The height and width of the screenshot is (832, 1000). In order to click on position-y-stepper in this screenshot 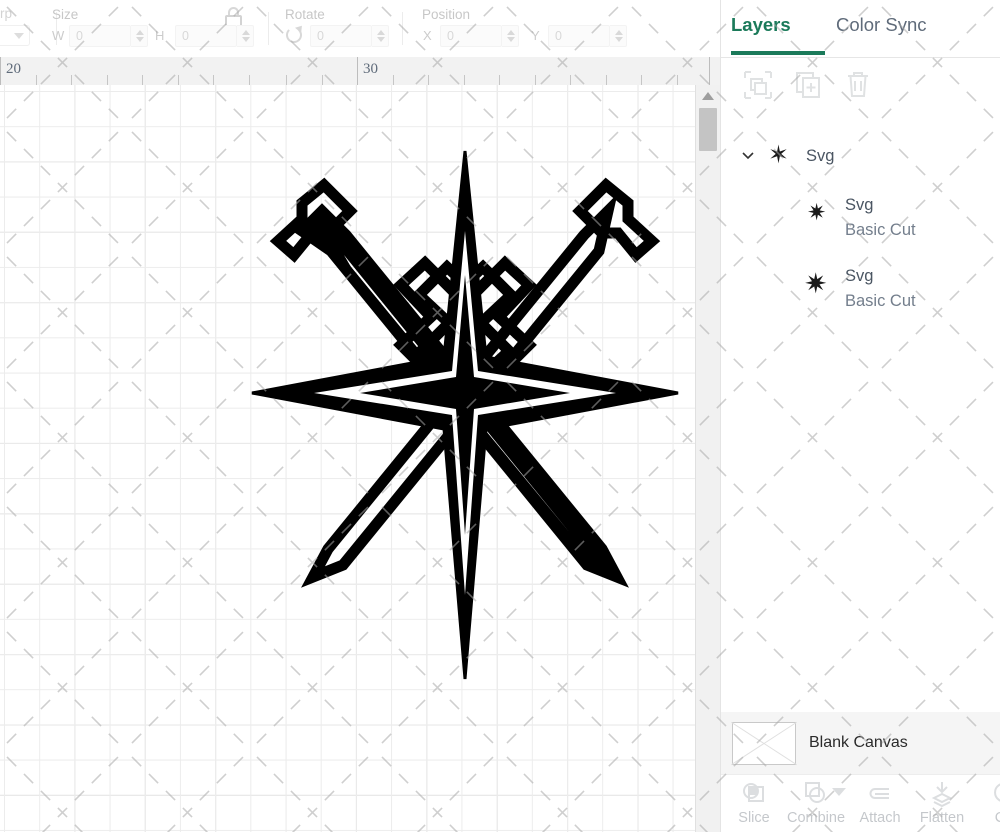, I will do `click(618, 36)`.